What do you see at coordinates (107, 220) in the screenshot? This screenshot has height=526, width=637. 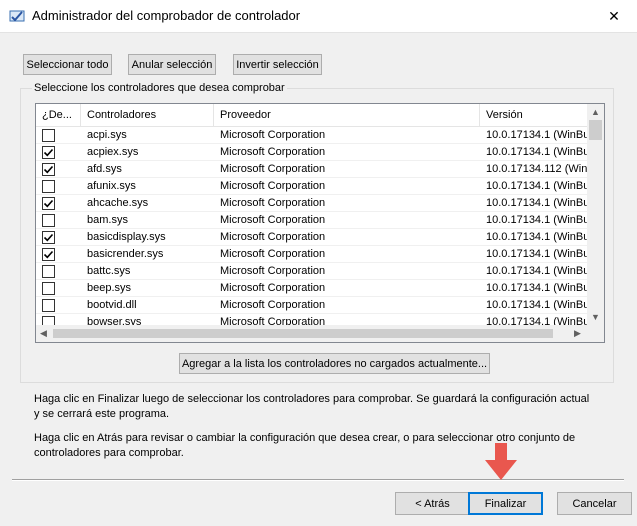 I see `driver-name: bam.sys` at bounding box center [107, 220].